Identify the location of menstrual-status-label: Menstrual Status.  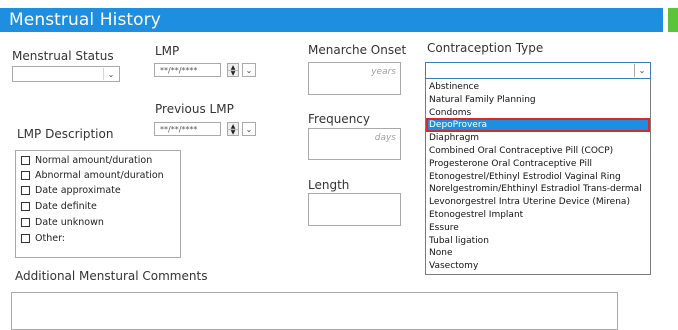
(63, 56).